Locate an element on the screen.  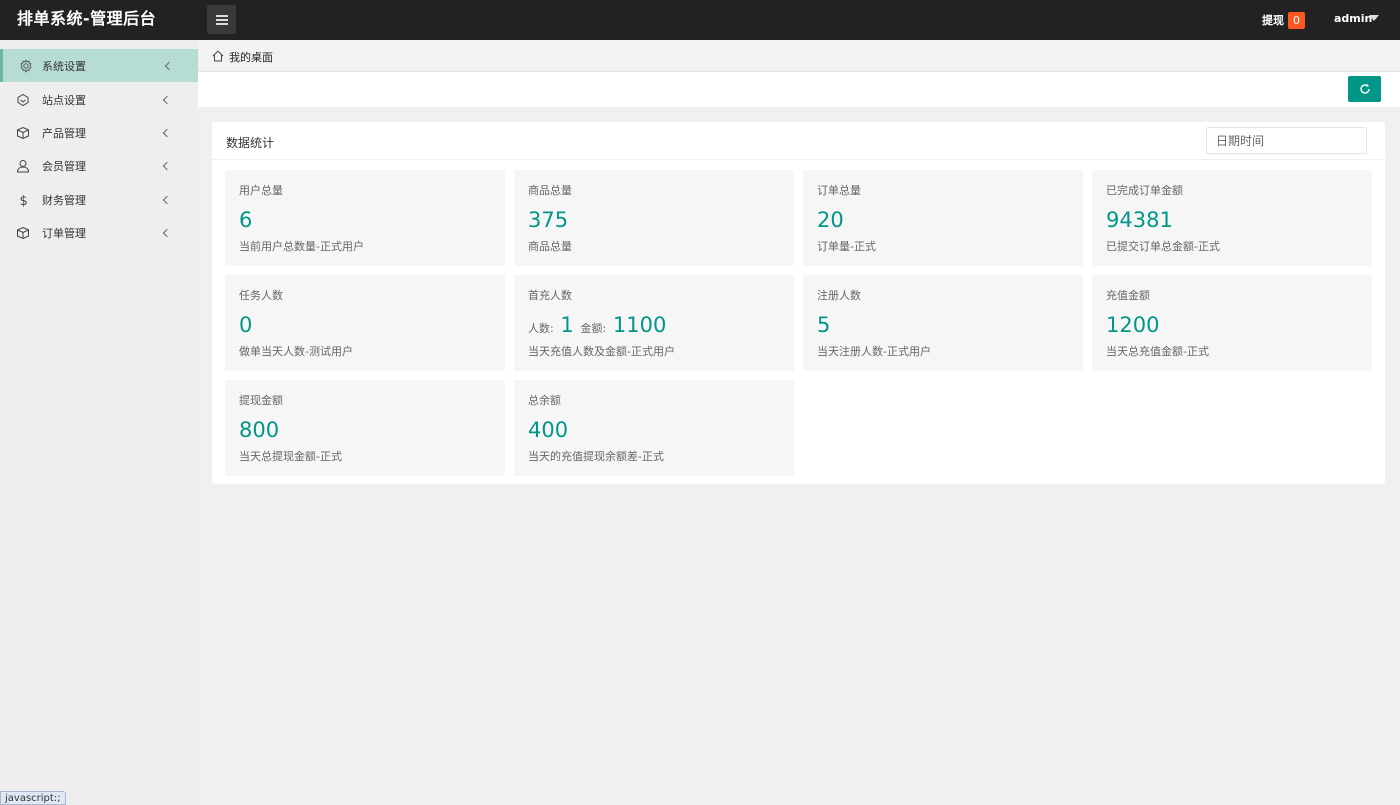
sidebar-item-label: 站点设置 is located at coordinates (64, 100).